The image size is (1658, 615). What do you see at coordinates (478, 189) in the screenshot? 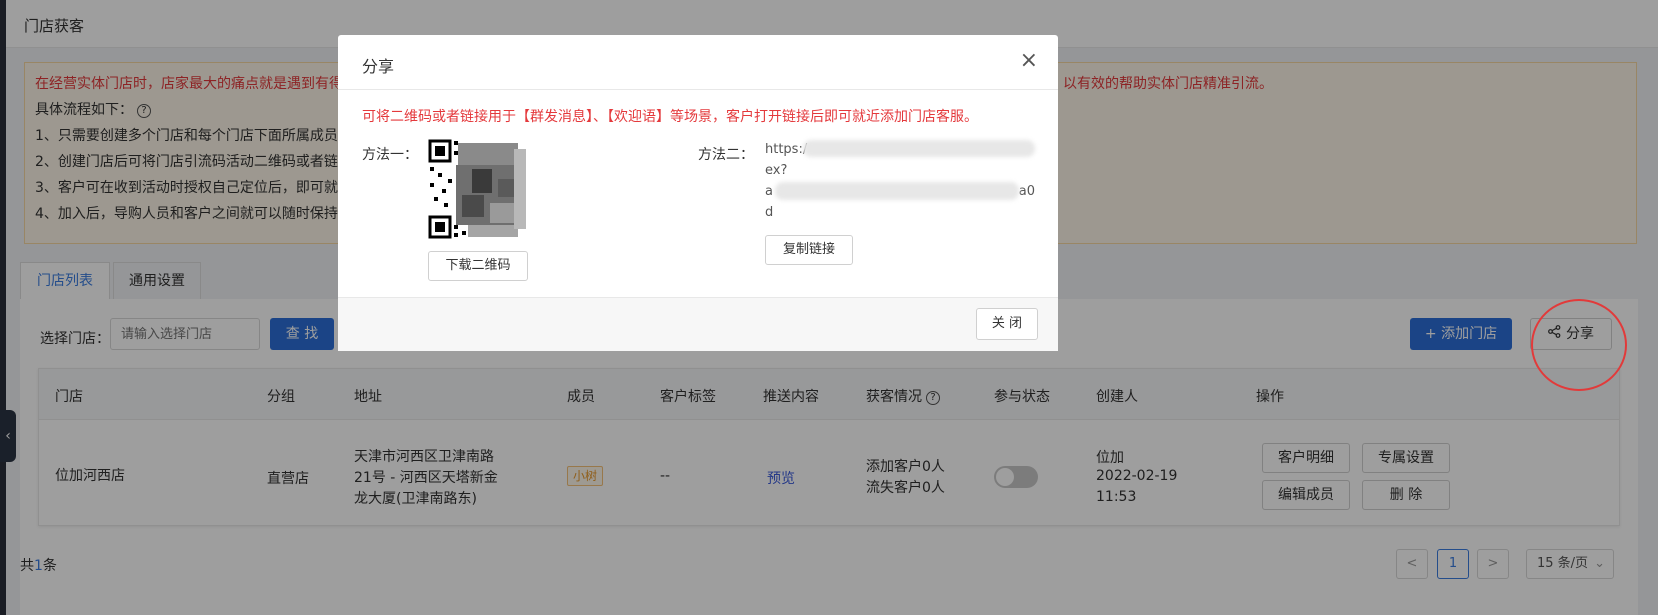
I see `qr-code-image` at bounding box center [478, 189].